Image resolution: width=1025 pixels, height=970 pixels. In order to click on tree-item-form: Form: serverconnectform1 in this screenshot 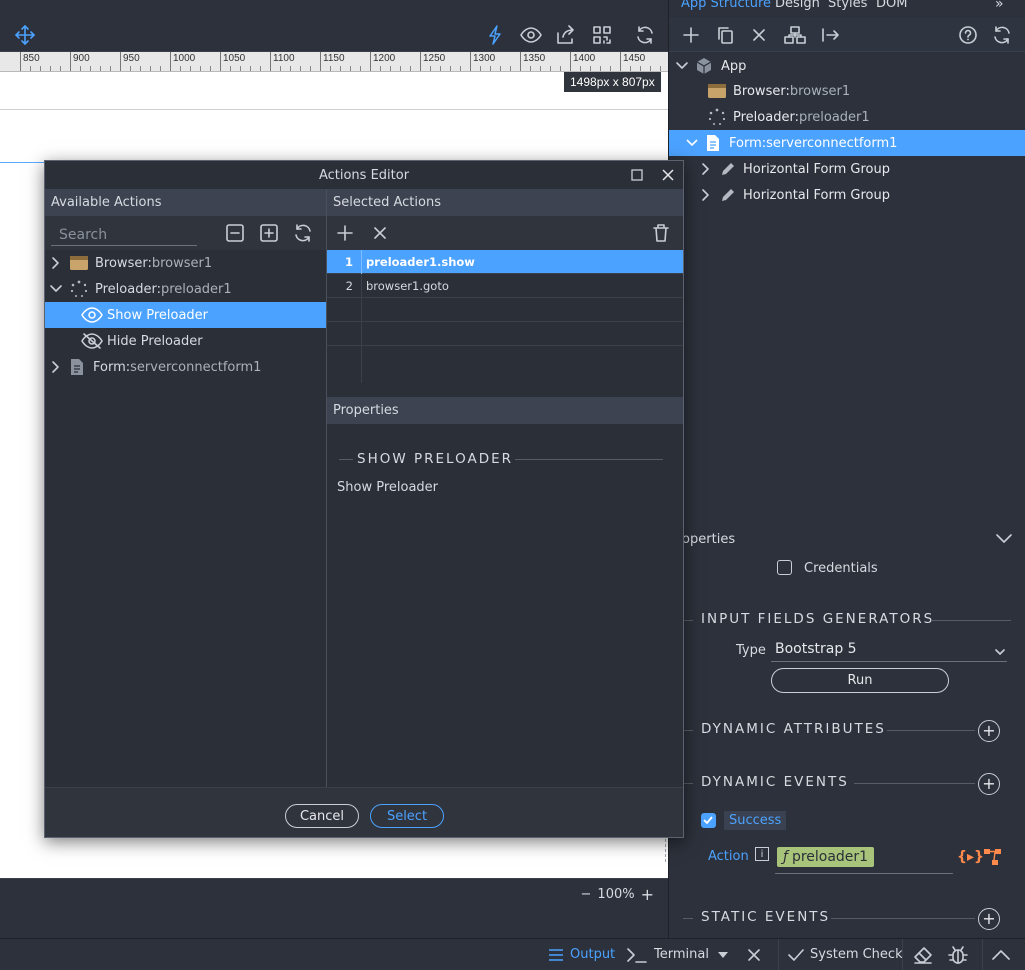, I will do `click(847, 143)`.